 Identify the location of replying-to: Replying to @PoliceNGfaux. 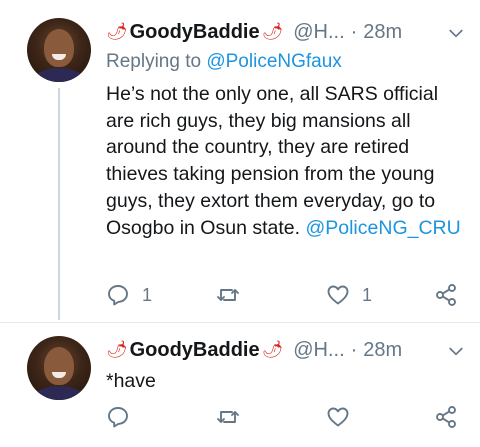
(224, 62).